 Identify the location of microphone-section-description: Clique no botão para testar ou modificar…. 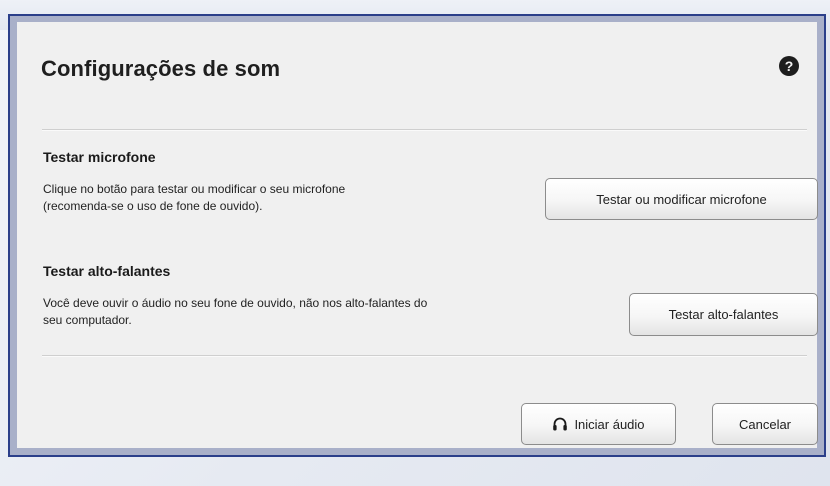
(194, 198).